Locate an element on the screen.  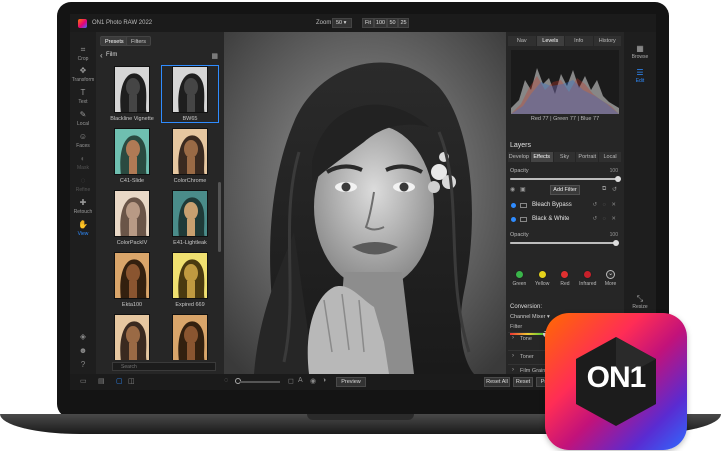
grid-view-icon: ▦ is located at coordinates (214, 56).